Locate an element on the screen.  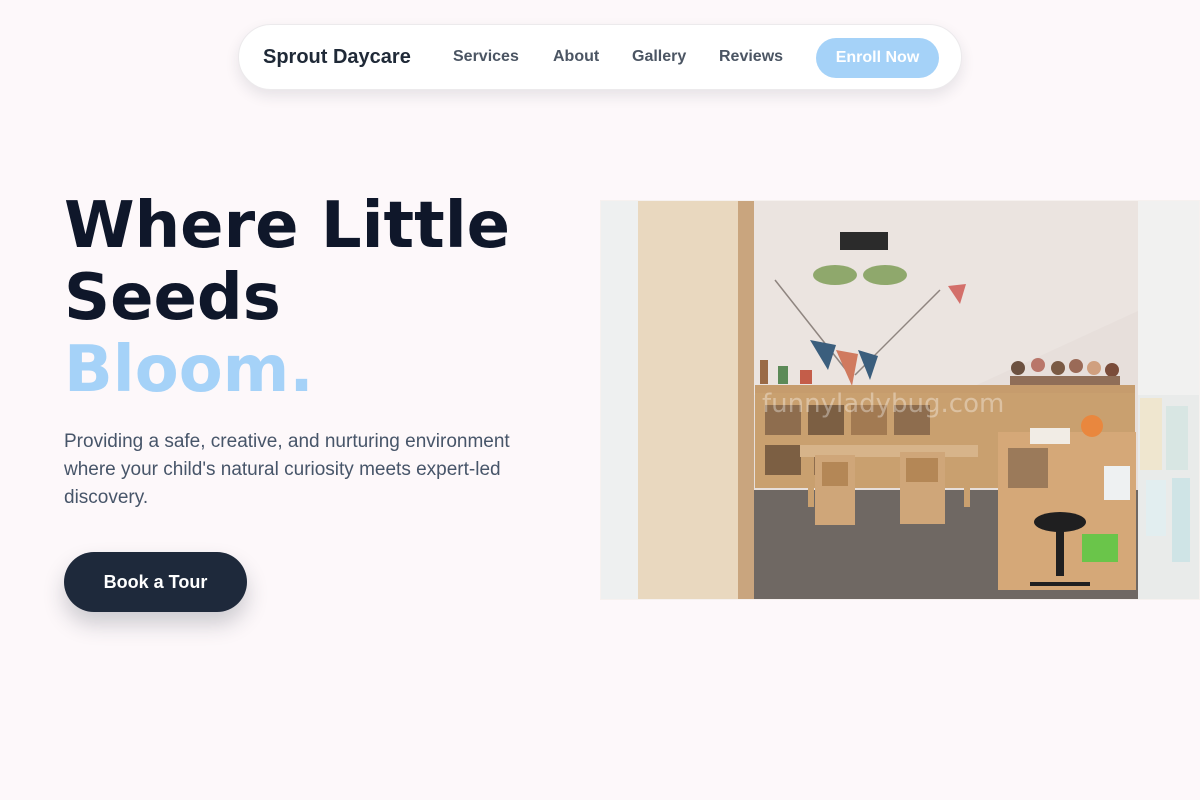
hero-title-accent: Bloom. is located at coordinates (189, 370).